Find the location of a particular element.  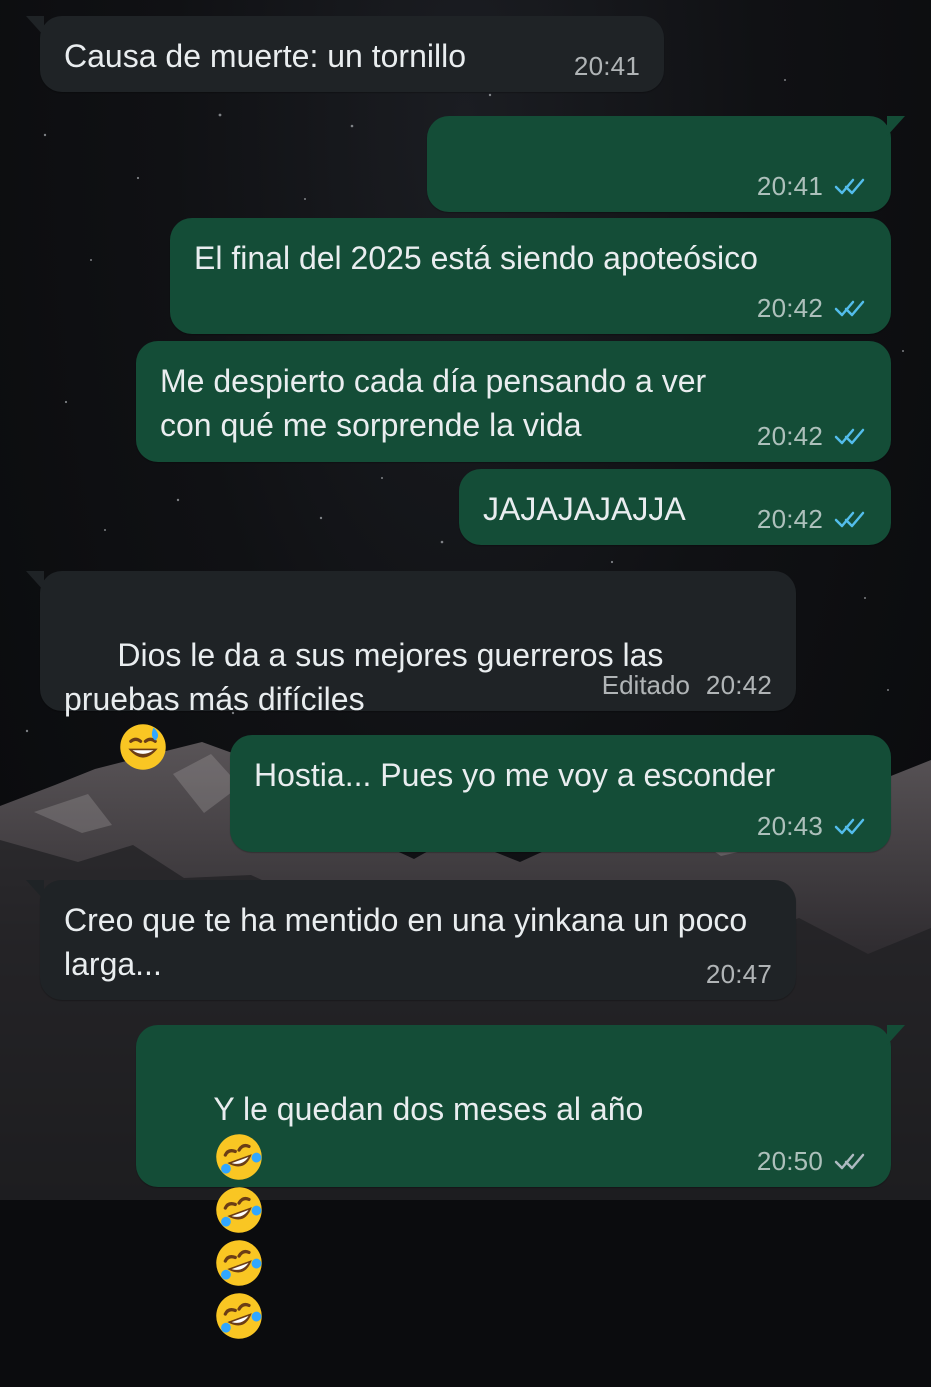

message-time: 20:47 is located at coordinates (738, 974).